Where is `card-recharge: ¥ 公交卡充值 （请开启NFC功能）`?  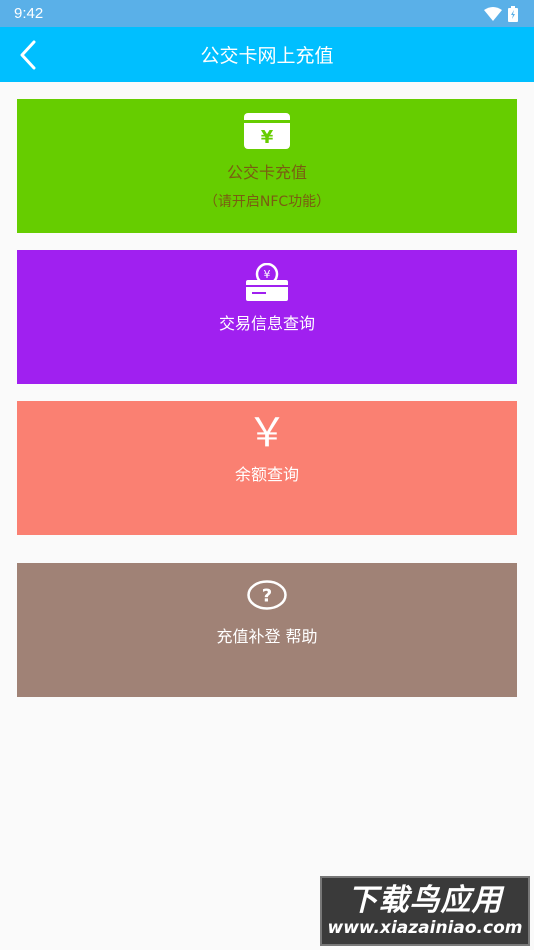
card-recharge: ¥ 公交卡充值 （请开启NFC功能） is located at coordinates (267, 166).